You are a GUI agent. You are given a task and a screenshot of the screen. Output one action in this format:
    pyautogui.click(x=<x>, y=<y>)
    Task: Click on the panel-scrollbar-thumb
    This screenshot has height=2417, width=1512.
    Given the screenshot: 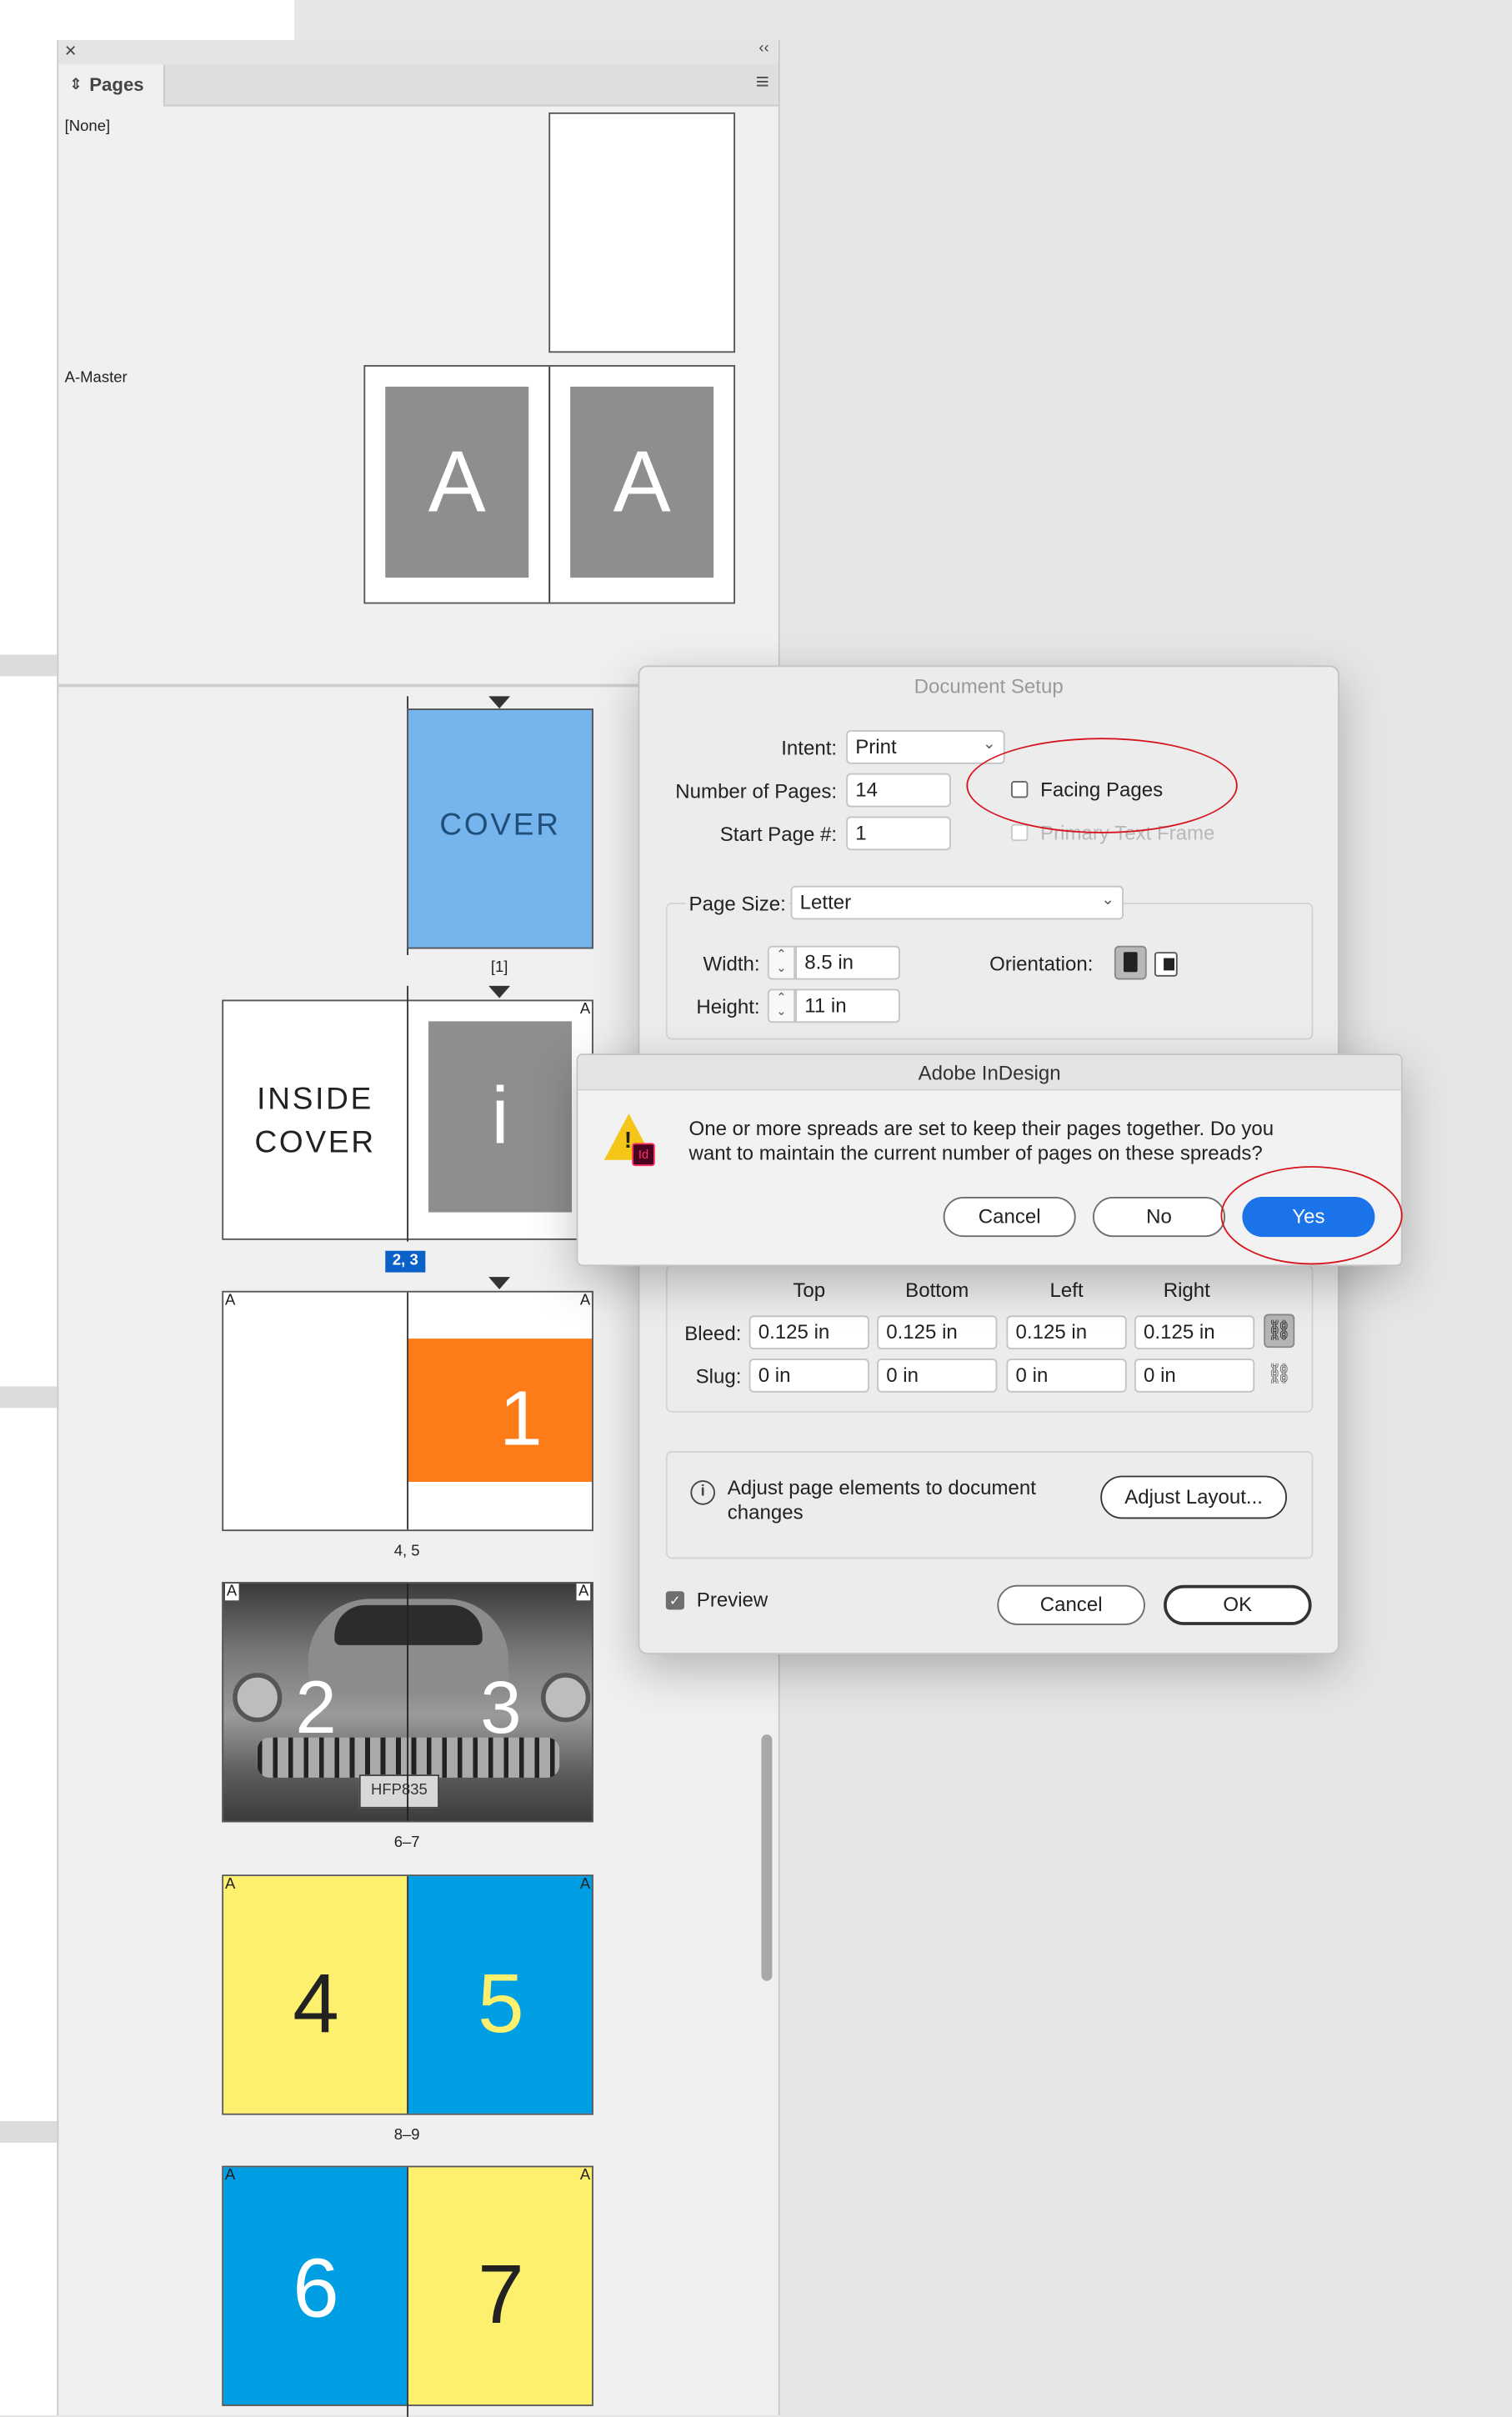 What is the action you would take?
    pyautogui.click(x=767, y=1857)
    